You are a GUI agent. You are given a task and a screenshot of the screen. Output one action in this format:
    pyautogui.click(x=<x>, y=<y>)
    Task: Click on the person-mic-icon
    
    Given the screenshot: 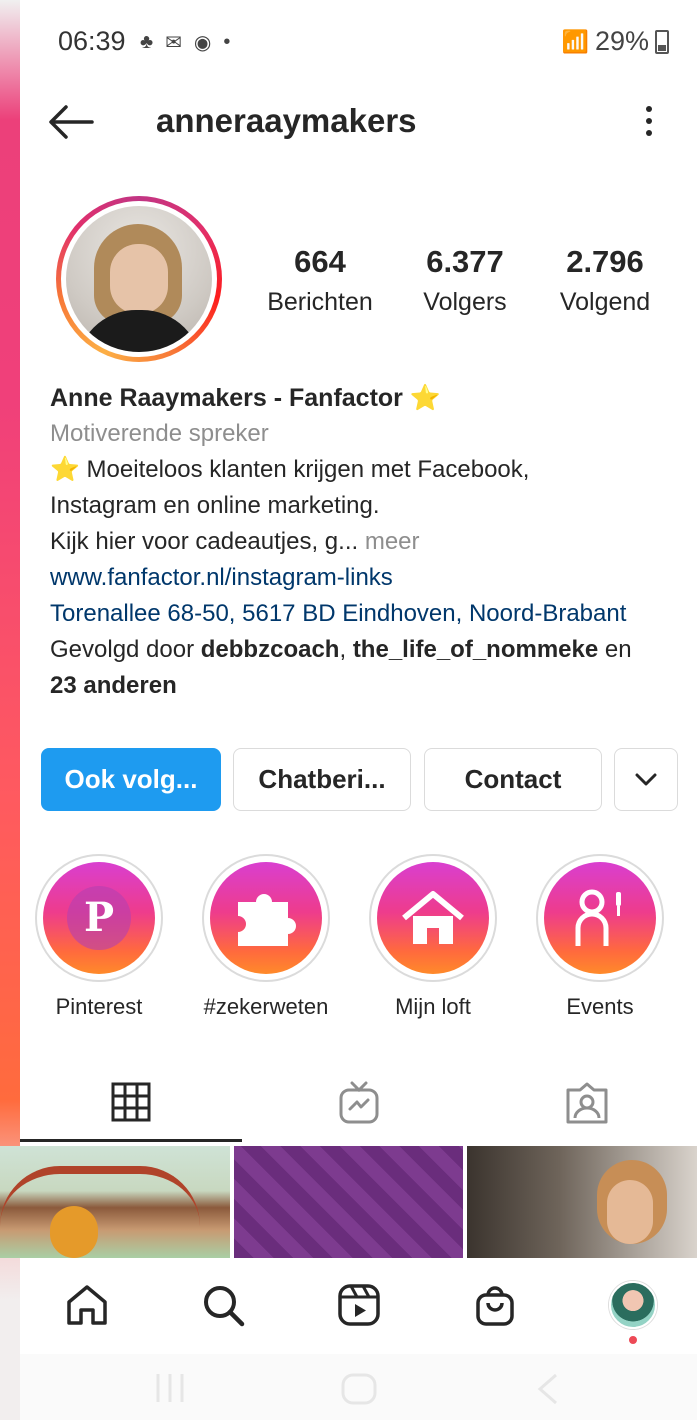 What is the action you would take?
    pyautogui.click(x=598, y=917)
    